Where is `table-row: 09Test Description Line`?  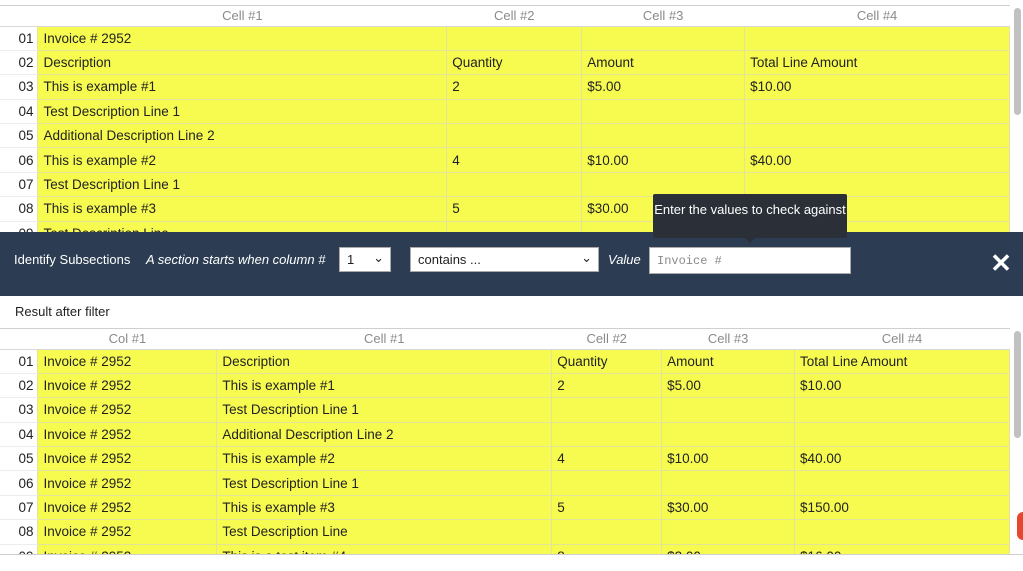
table-row: 09Test Description Line is located at coordinates (505, 226).